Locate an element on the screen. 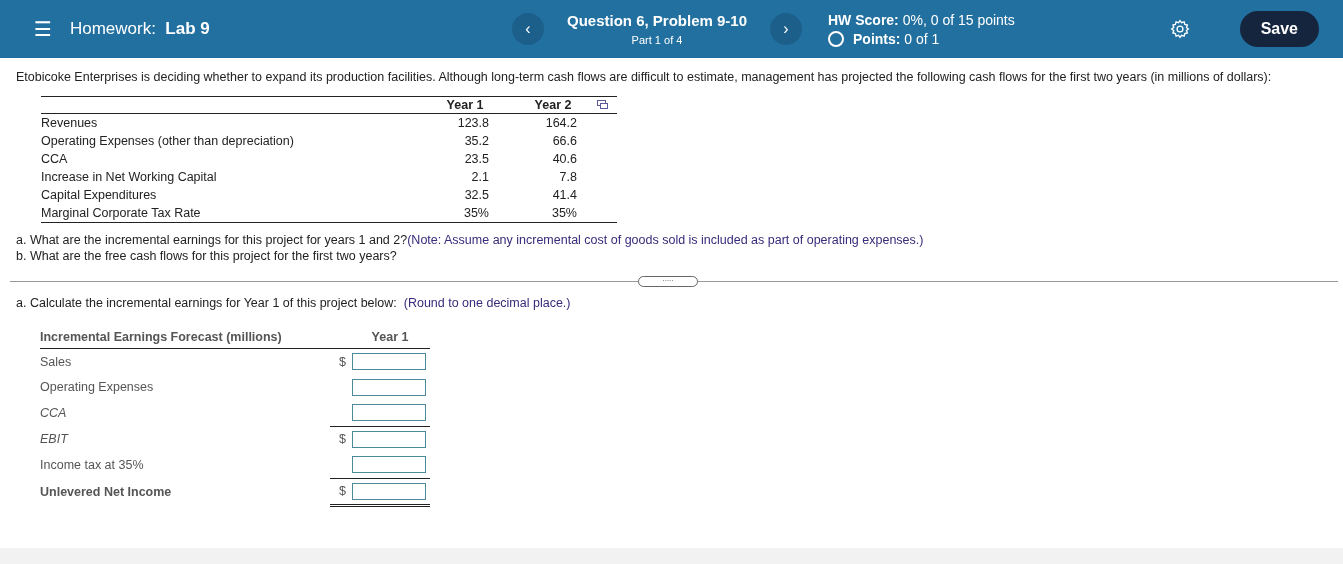 The image size is (1343, 564). table-cell-text: 35.2 is located at coordinates (476, 141).